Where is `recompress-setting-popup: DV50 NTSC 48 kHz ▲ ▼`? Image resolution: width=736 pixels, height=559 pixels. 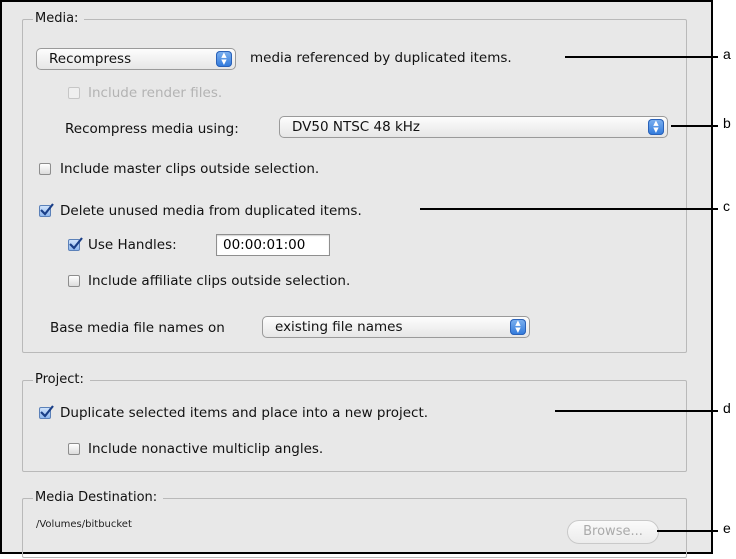 recompress-setting-popup: DV50 NTSC 48 kHz ▲ ▼ is located at coordinates (473, 127).